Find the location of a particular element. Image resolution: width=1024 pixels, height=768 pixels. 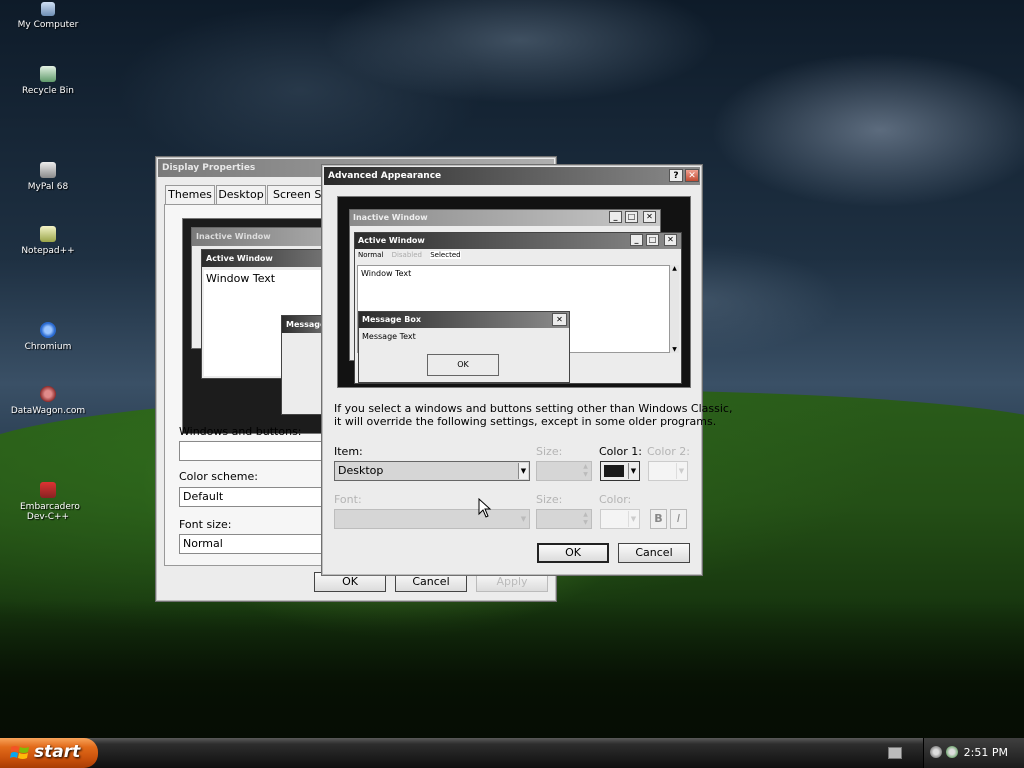

preview-msgbox-close-icon: ✕ is located at coordinates (559, 319).